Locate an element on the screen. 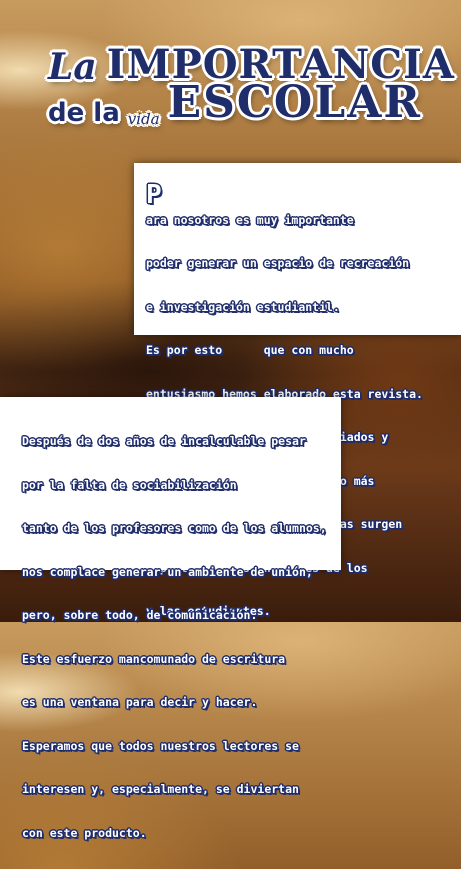  text-line: es una ventana para decir y hacer. is located at coordinates (140, 702).